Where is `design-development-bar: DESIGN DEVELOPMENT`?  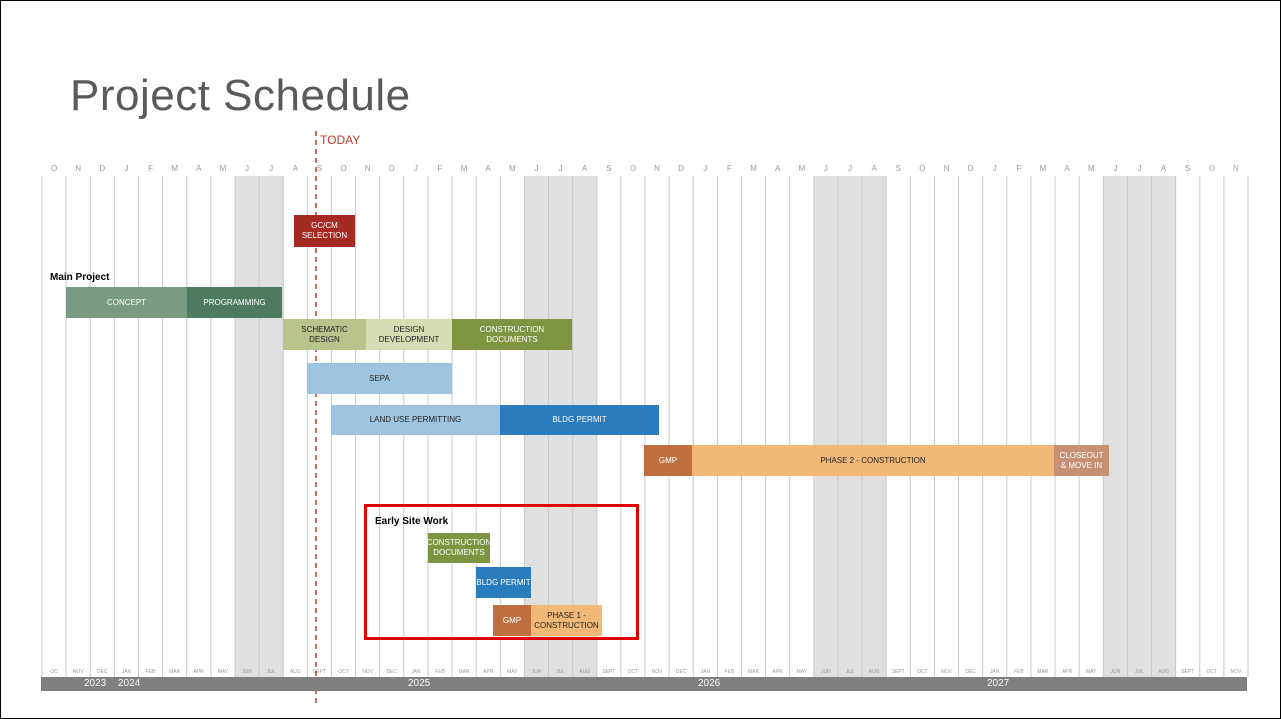 design-development-bar: DESIGN DEVELOPMENT is located at coordinates (409, 334).